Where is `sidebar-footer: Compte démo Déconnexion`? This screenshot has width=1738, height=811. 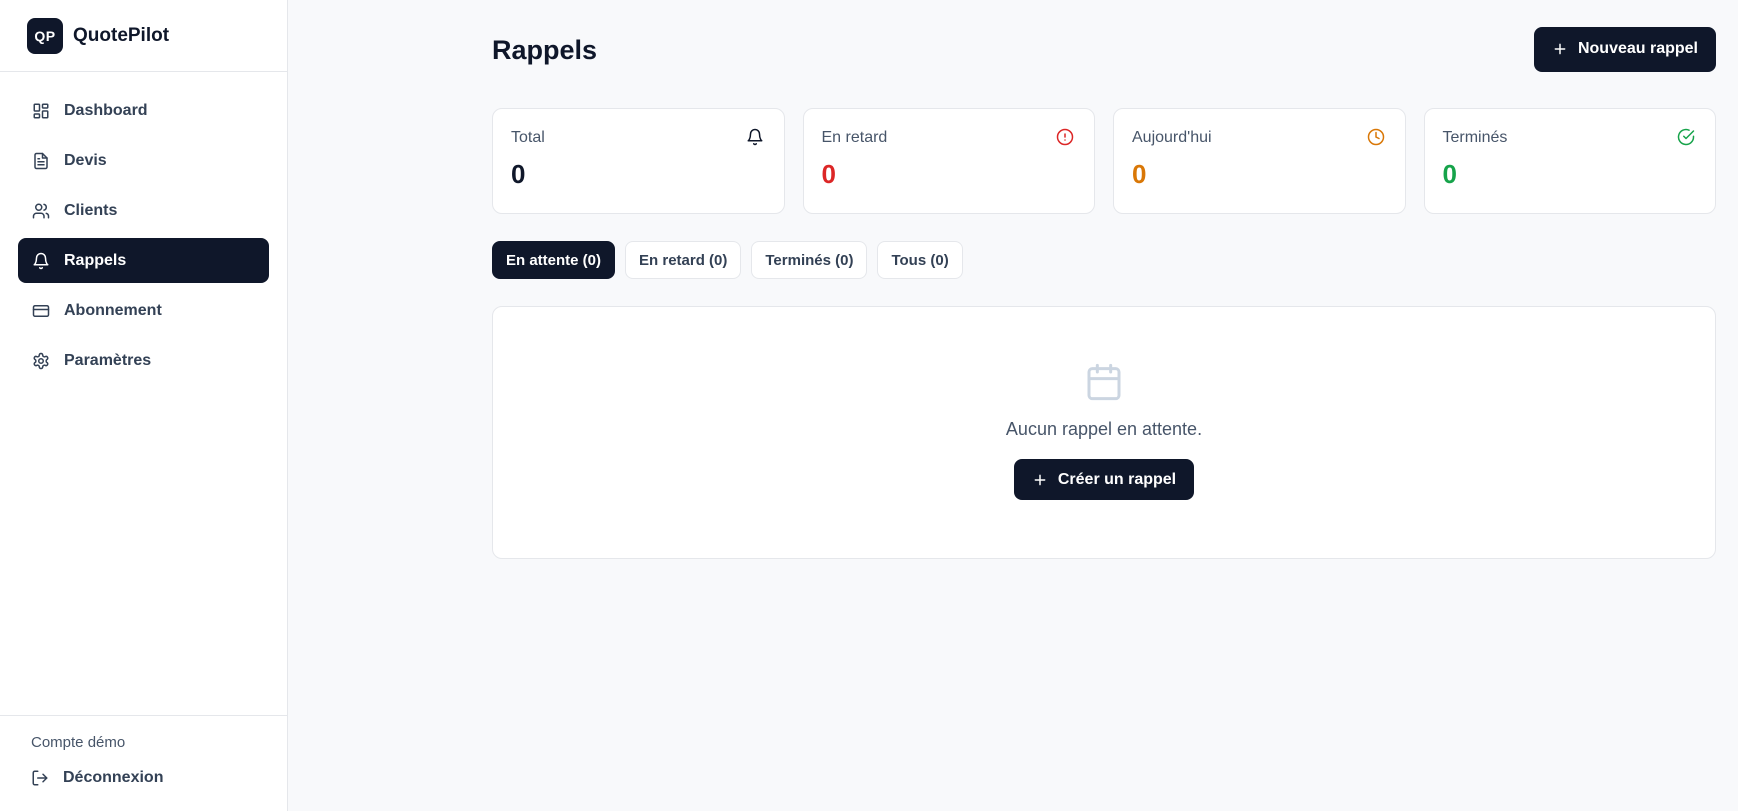
sidebar-footer: Compte démo Déconnexion is located at coordinates (143, 763).